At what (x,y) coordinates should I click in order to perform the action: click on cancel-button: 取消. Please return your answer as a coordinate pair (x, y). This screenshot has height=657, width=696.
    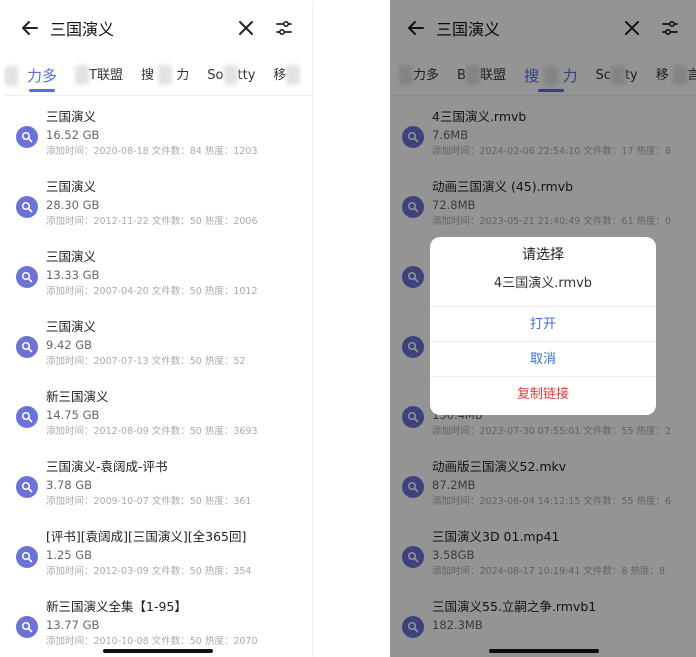
    Looking at the image, I should click on (543, 359).